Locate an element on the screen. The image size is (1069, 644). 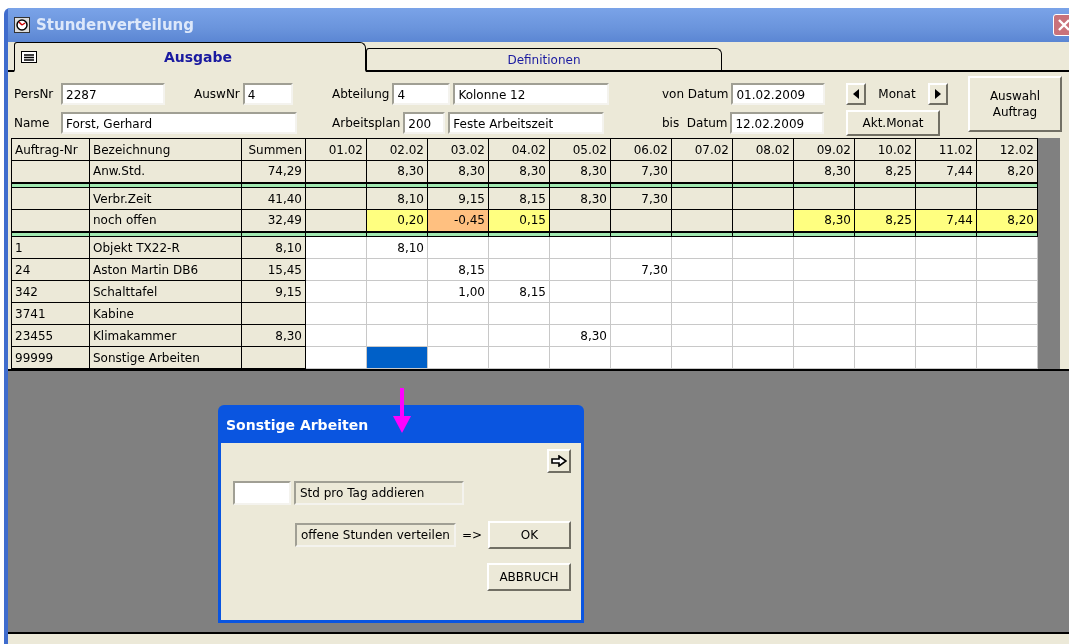
next-button is located at coordinates (938, 94).